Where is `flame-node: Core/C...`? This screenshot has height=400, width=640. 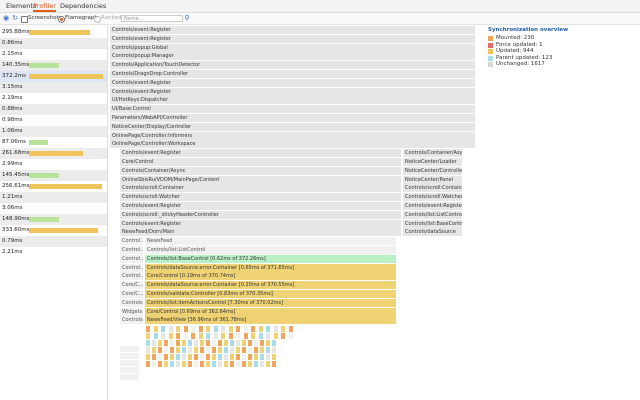
flame-node: Core/C... is located at coordinates (132, 285).